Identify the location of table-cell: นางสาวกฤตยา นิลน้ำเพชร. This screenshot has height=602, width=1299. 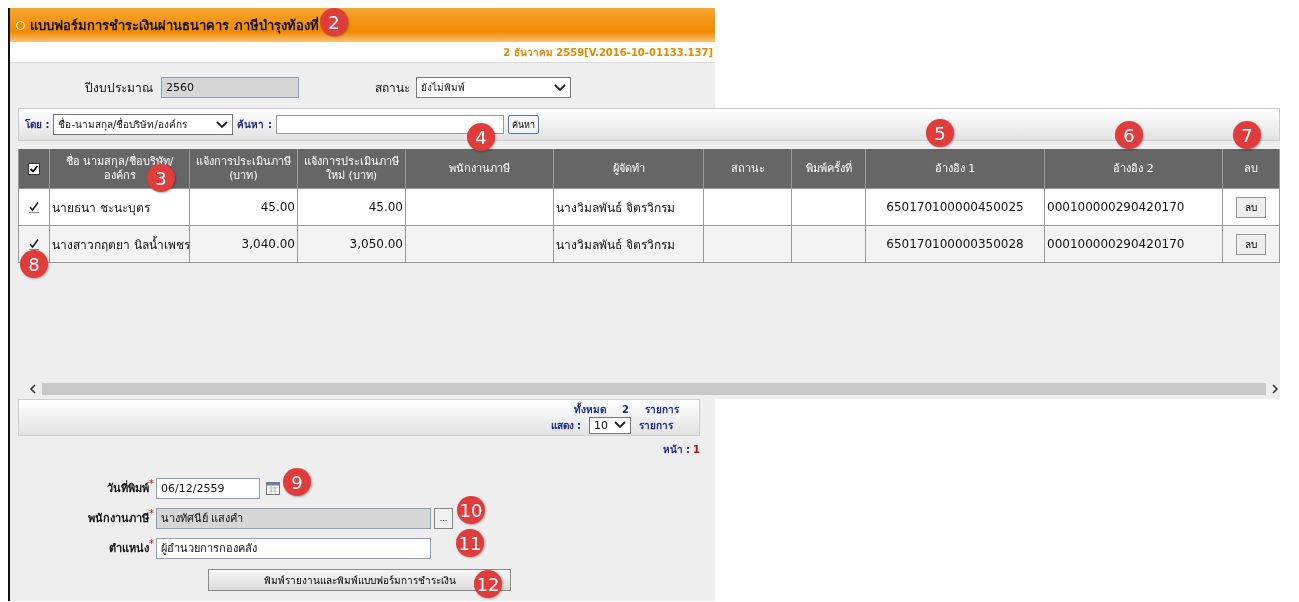
(120, 244).